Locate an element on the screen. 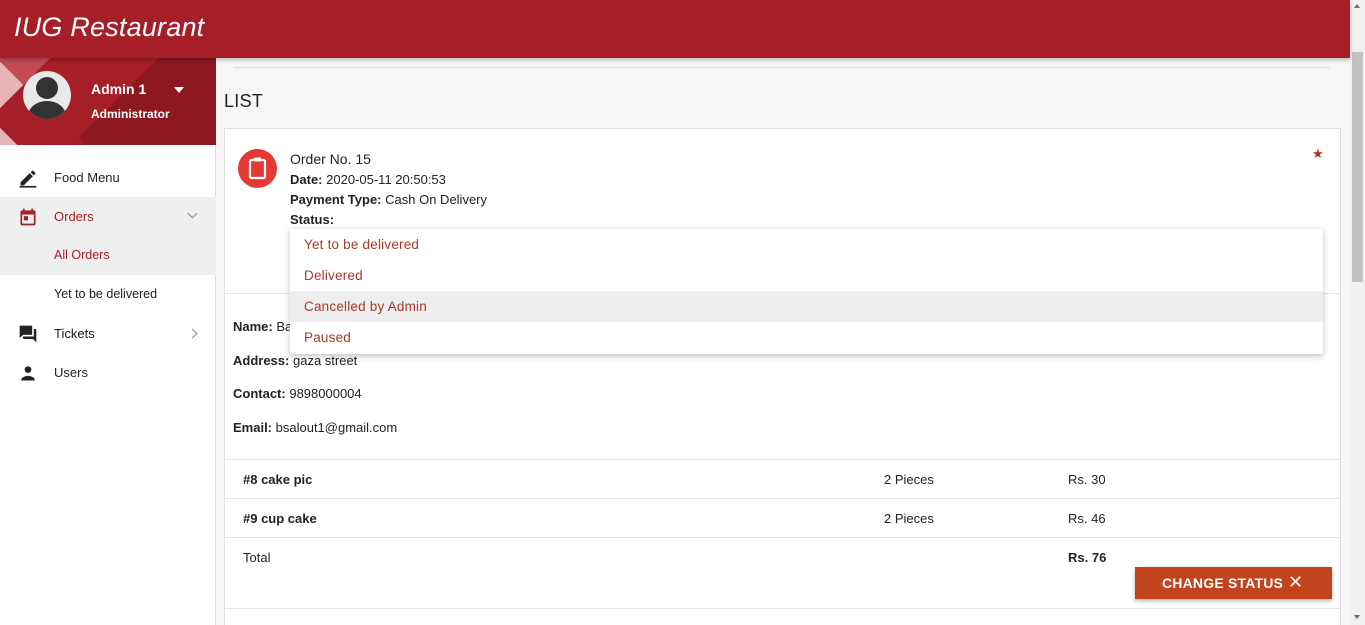  scroll-down-arrow-icon is located at coordinates (1357, 617).